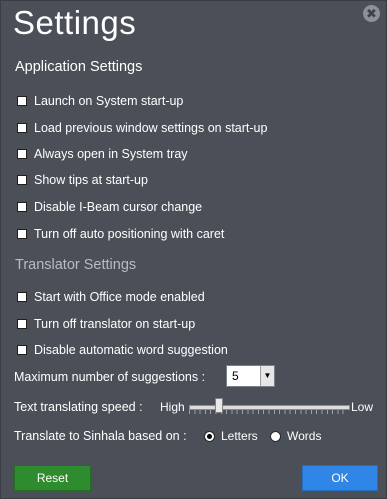  What do you see at coordinates (110, 377) in the screenshot?
I see `max-suggestions-label: Maximum number of suggestions :` at bounding box center [110, 377].